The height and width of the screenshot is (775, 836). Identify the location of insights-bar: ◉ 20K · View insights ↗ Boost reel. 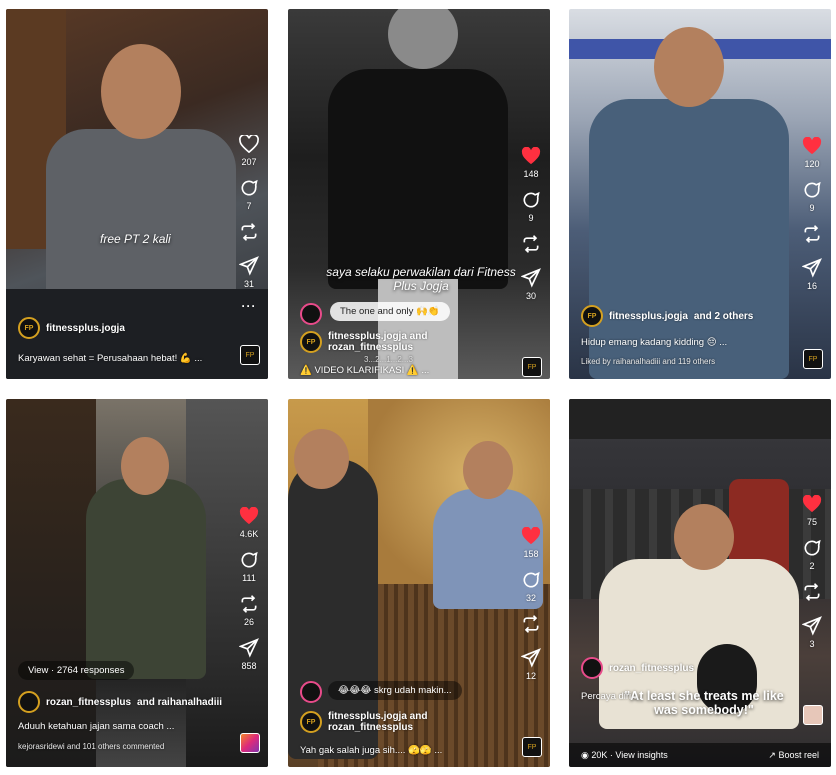
(700, 755).